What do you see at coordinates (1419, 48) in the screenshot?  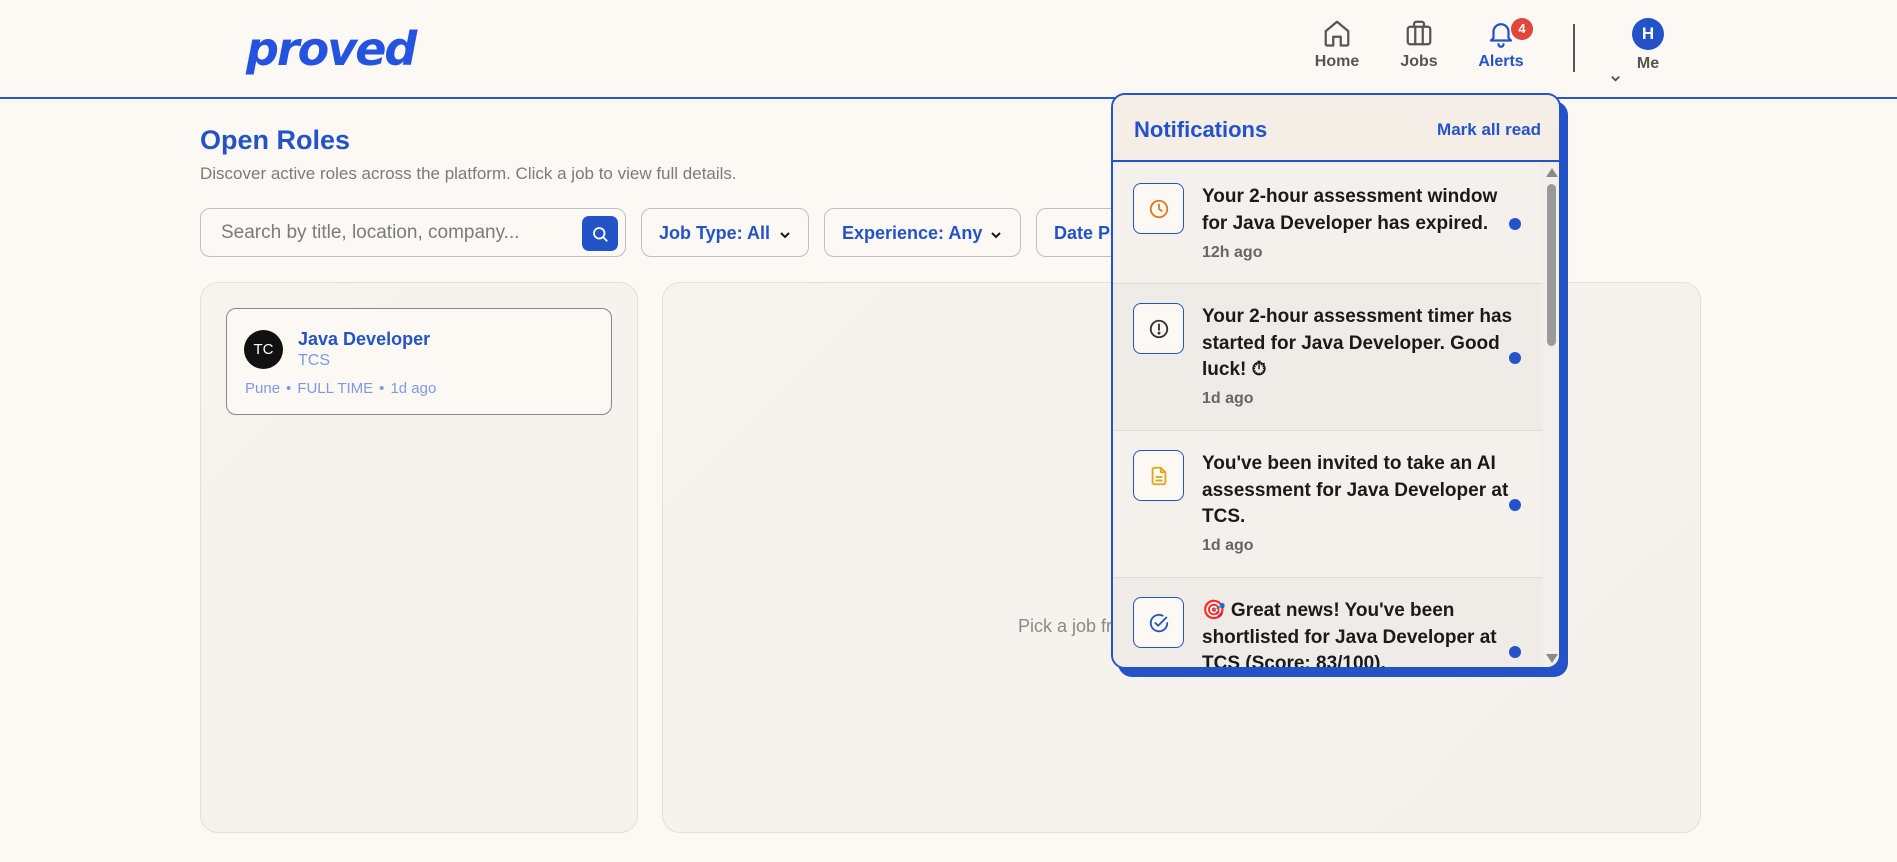 I see `nav-jobs: Jobs` at bounding box center [1419, 48].